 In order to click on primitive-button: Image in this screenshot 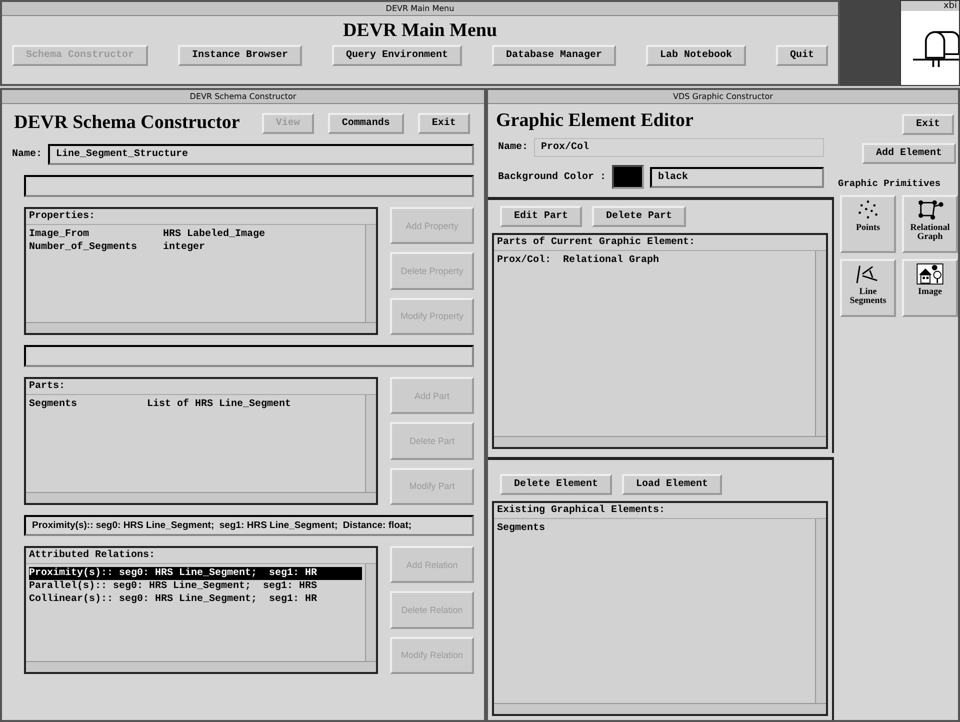, I will do `click(930, 288)`.